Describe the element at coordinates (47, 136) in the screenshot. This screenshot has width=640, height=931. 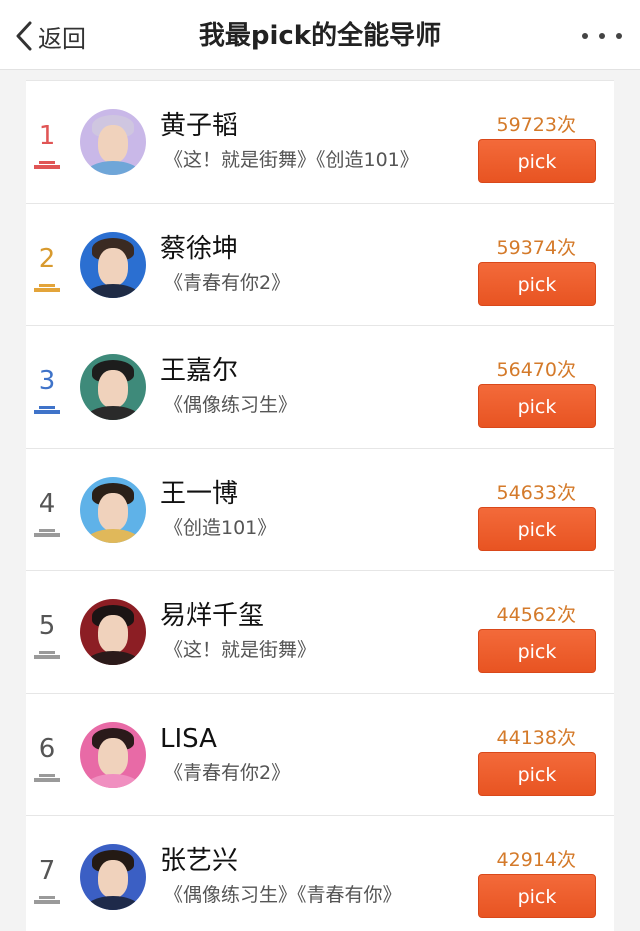
I see `rank-number: 1` at that location.